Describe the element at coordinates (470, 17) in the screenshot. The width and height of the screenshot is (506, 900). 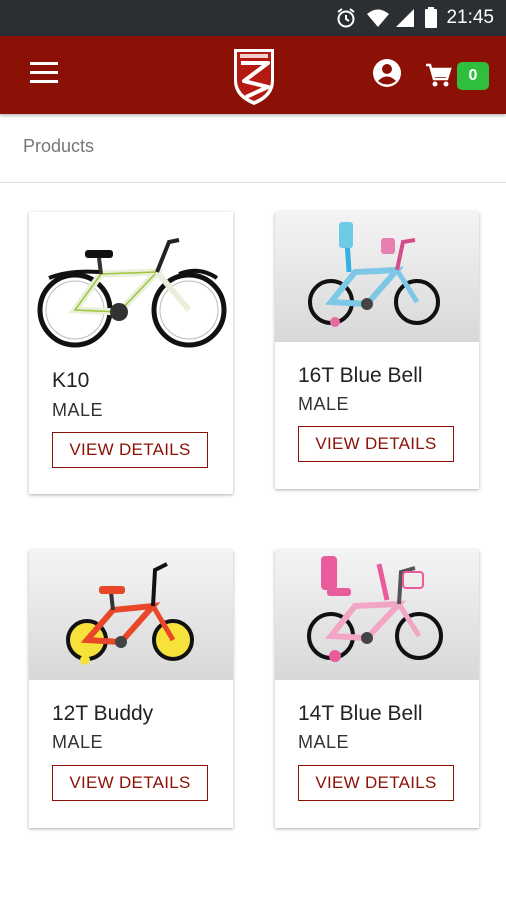
I see `status-time: 21:45` at that location.